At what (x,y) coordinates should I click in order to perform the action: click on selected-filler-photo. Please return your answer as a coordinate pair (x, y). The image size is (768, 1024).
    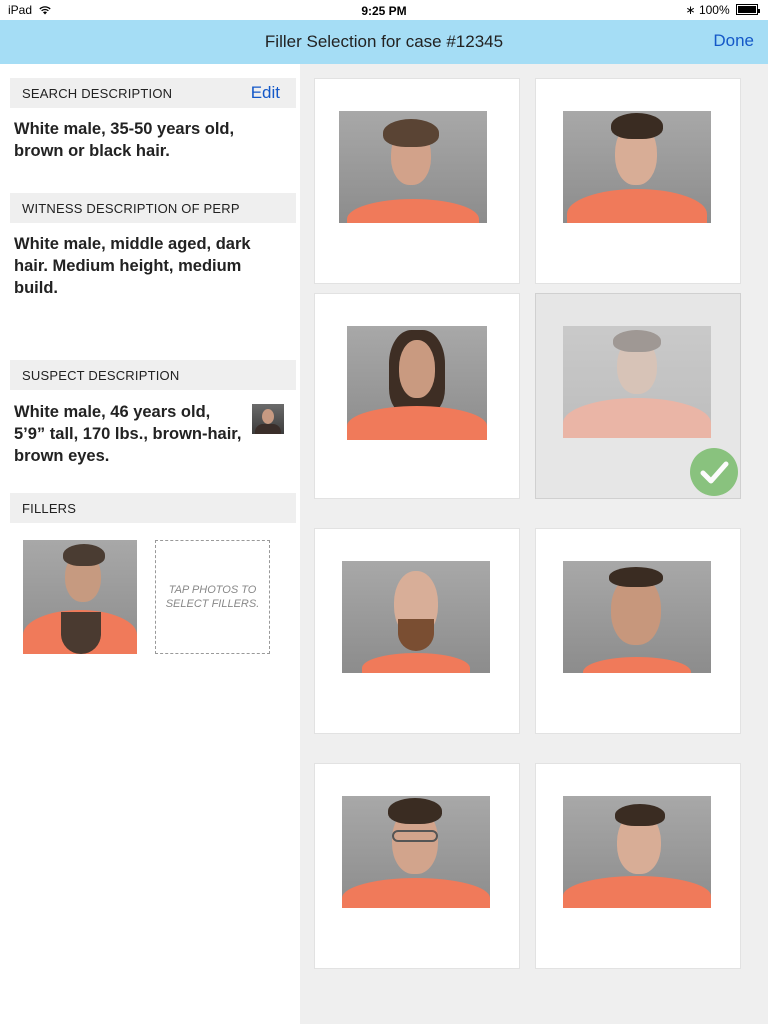
    Looking at the image, I should click on (80, 597).